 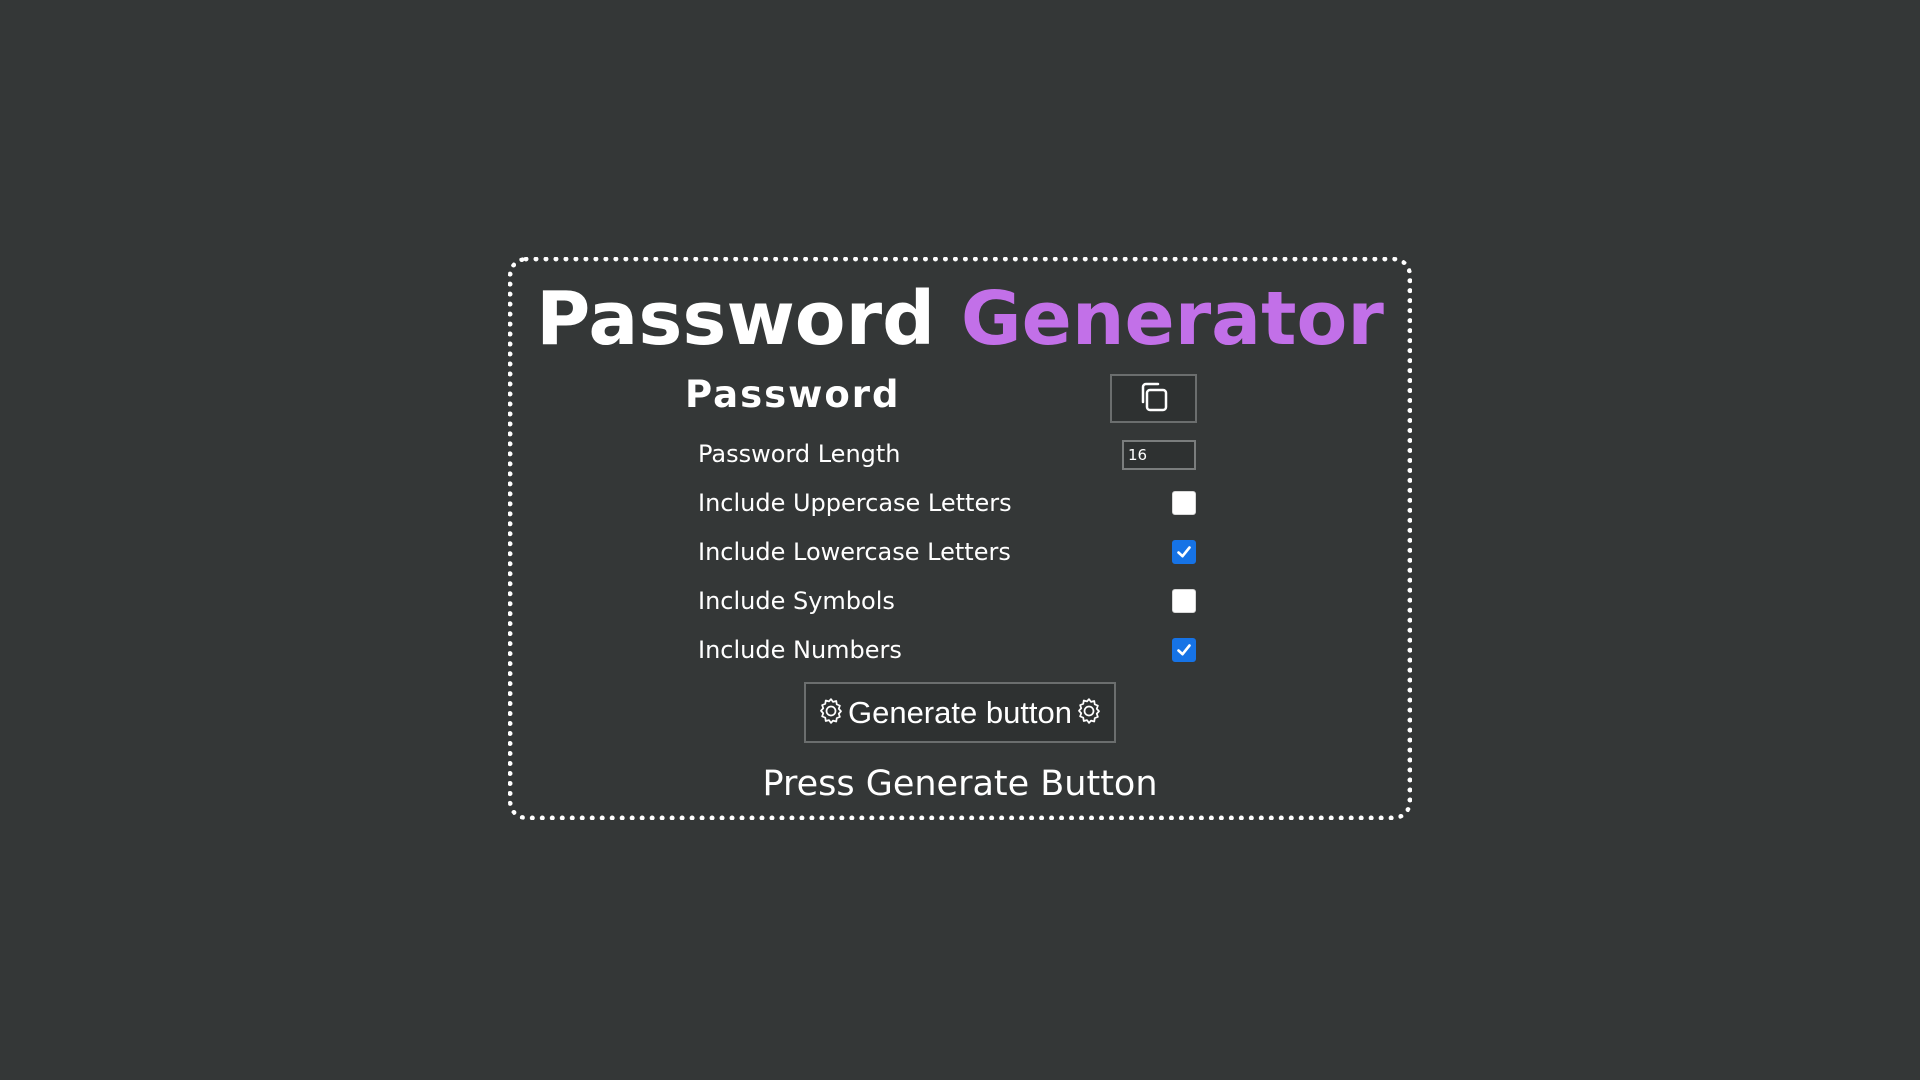 I want to click on numbers-label: Include Numbers, so click(x=800, y=650).